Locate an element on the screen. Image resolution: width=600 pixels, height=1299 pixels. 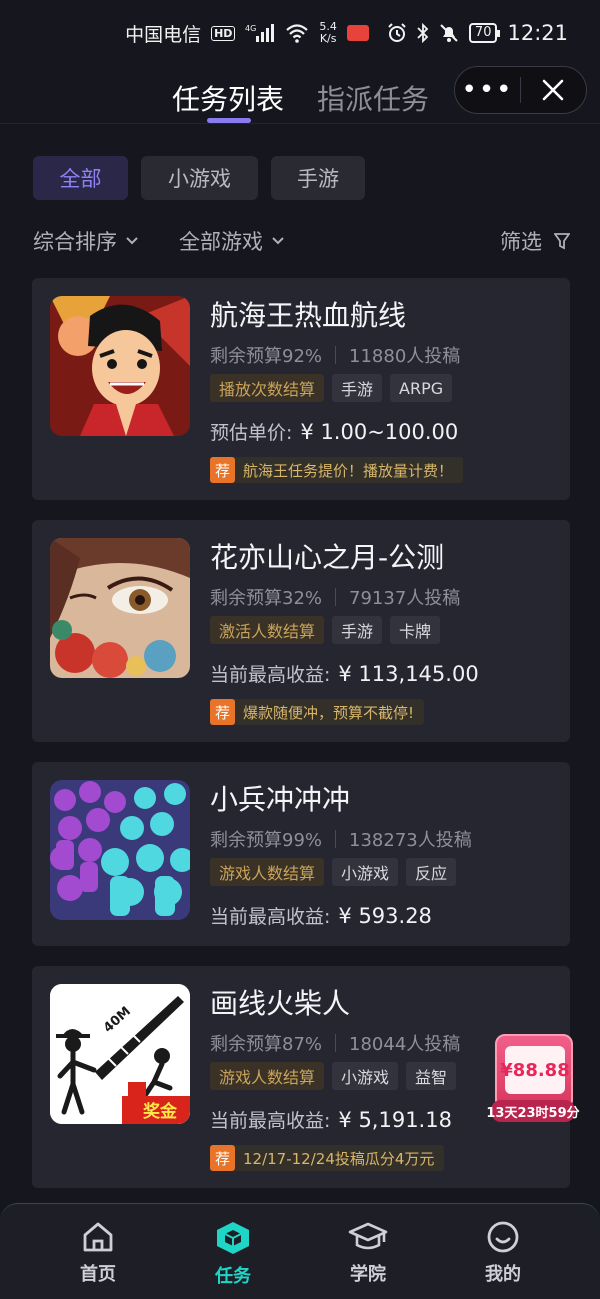
task-meta: 剩余预算32% 79137人投稿 is located at coordinates (335, 597).